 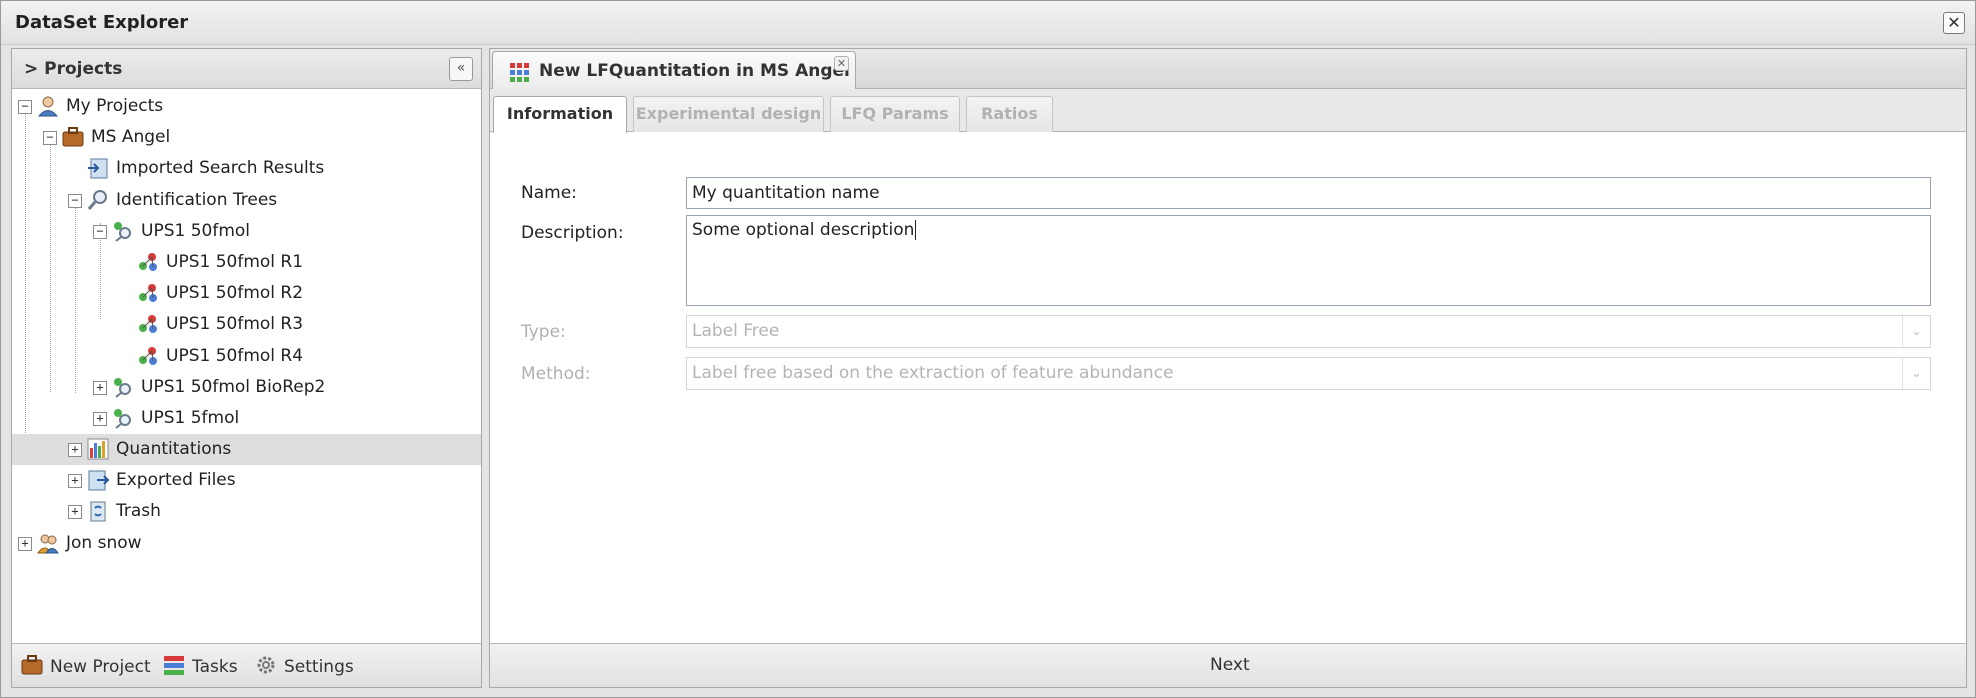 I want to click on tree-node-trash: + Trash, so click(x=246, y=511).